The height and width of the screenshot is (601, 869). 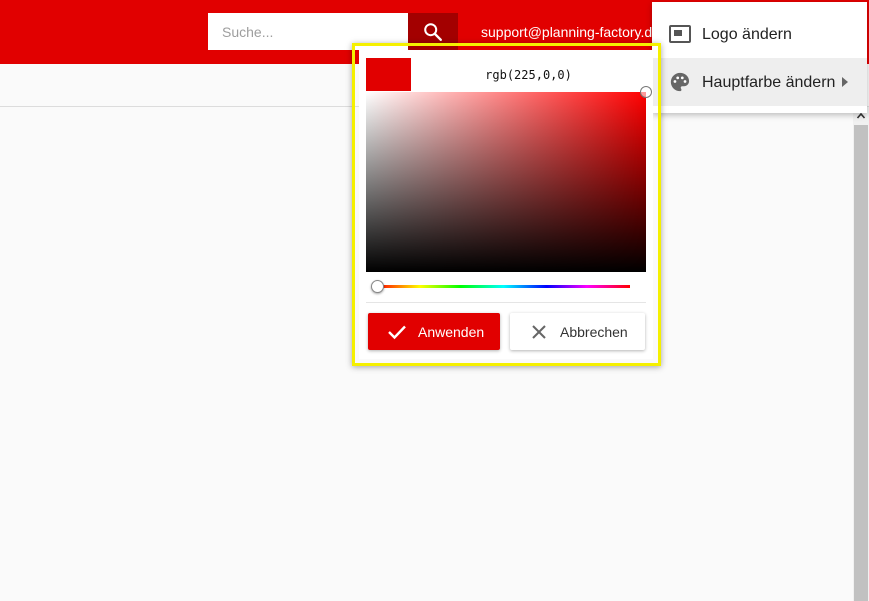 What do you see at coordinates (509, 179) in the screenshot?
I see `saturation-value-area` at bounding box center [509, 179].